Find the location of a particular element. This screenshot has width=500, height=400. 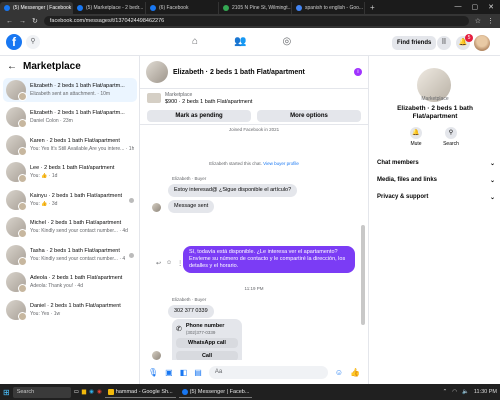

mark-as-pending-button: Mark as pending is located at coordinates (199, 116).